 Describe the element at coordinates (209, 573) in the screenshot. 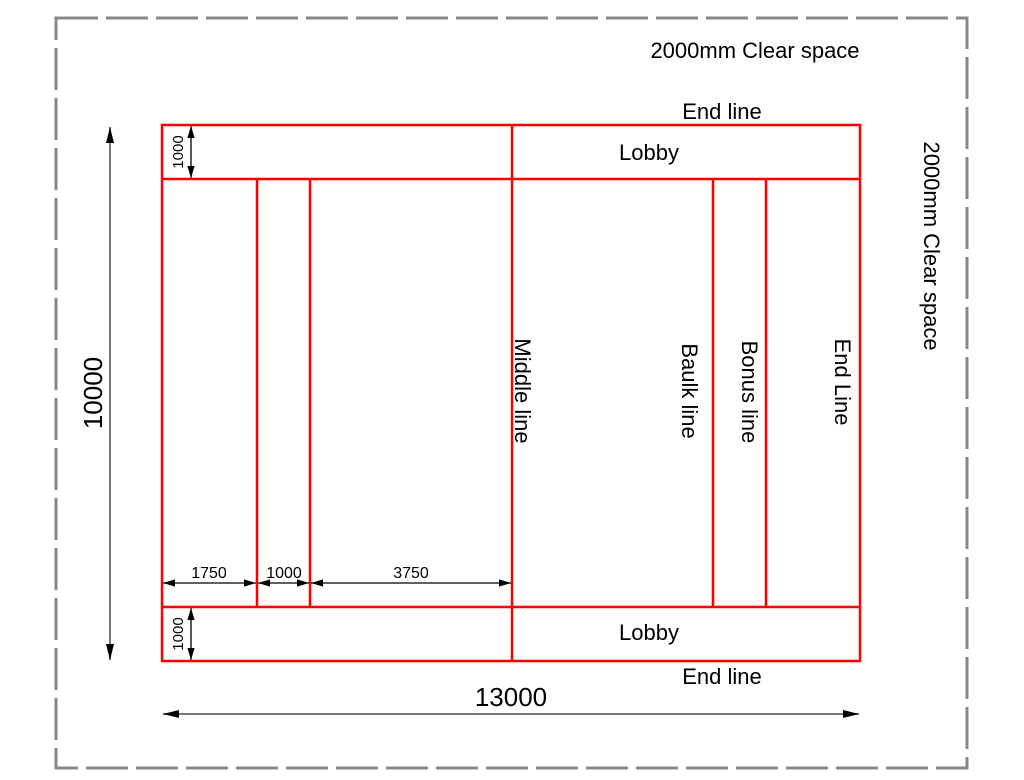

I see `end-to-bonus-label: 1750` at that location.